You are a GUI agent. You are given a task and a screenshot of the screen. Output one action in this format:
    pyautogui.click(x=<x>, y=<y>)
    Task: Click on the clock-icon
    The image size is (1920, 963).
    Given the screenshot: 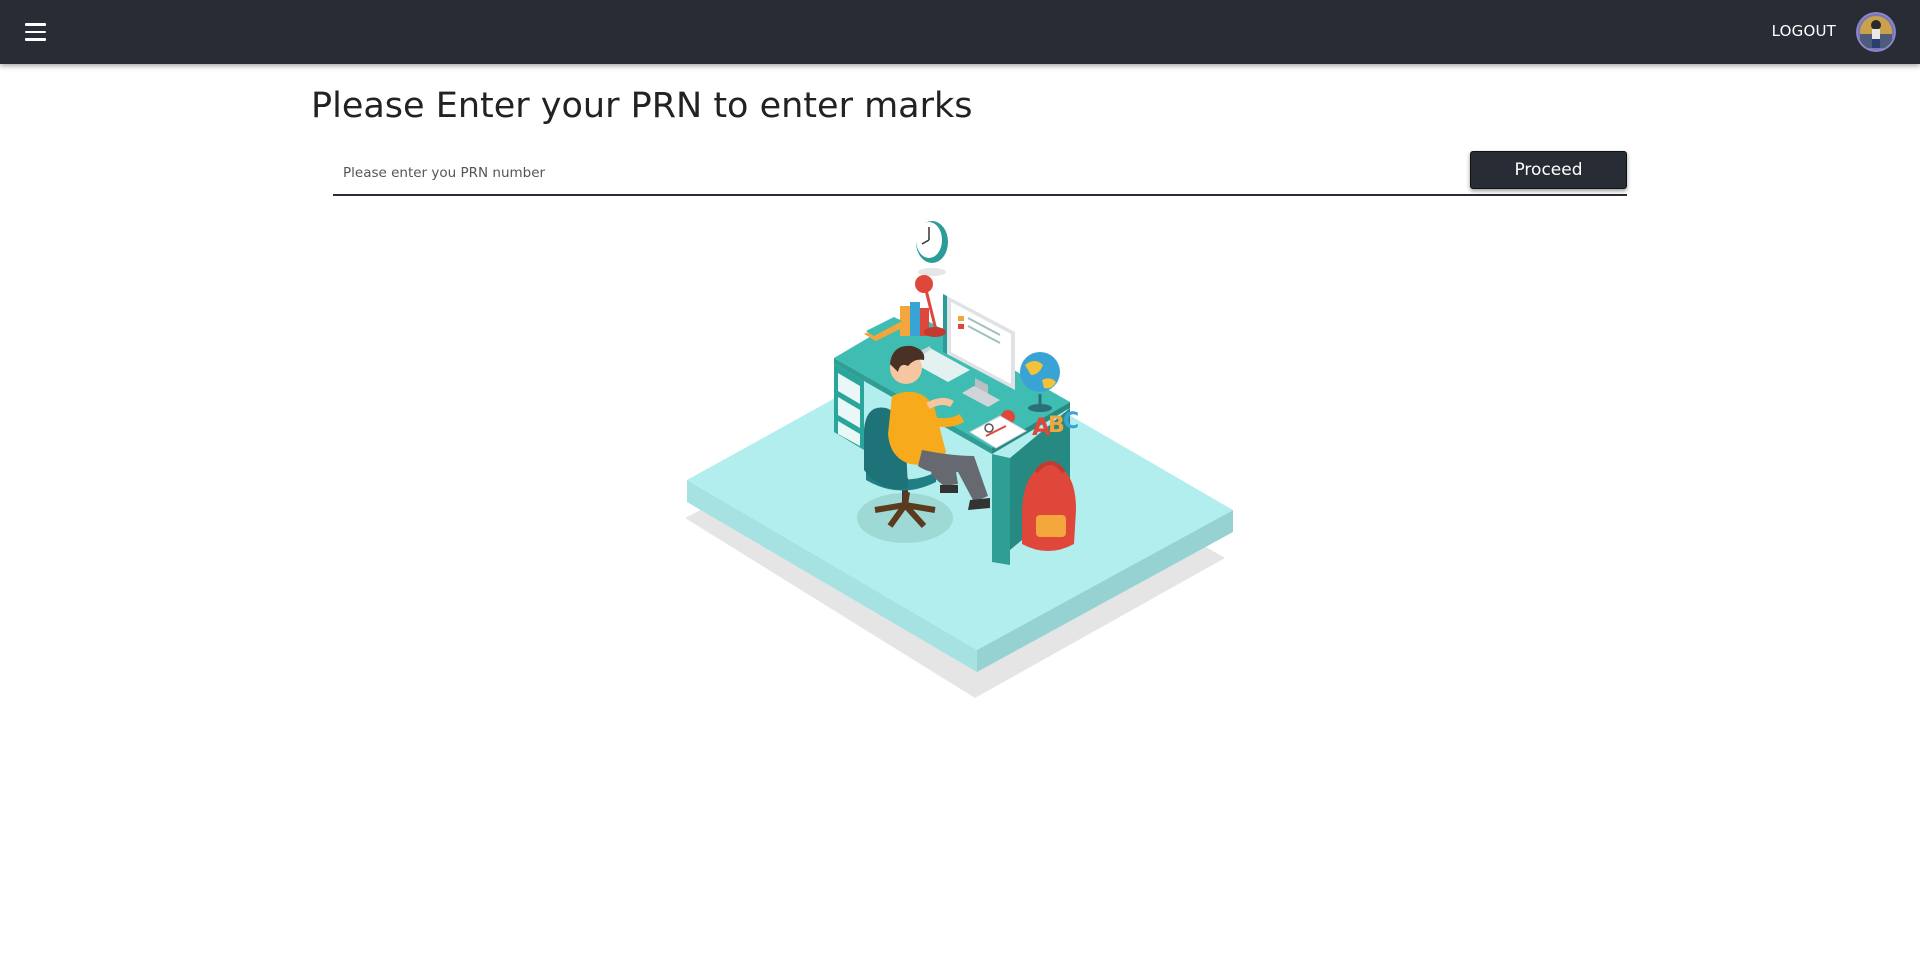 What is the action you would take?
    pyautogui.click(x=932, y=248)
    